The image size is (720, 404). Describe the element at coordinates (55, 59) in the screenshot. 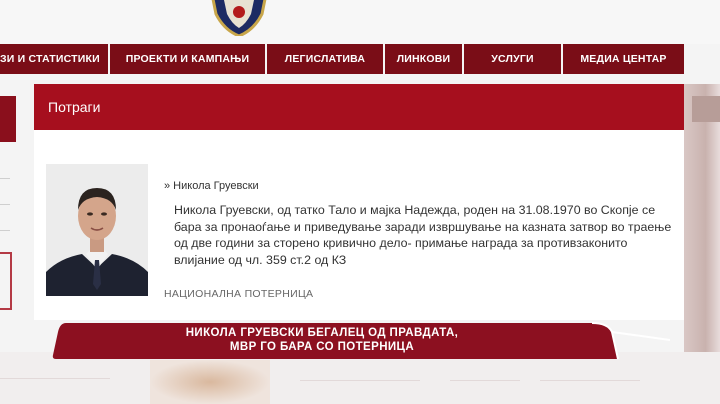

I see `nav-item-statistics: ЗИ И СТАТИСТИКИ` at that location.